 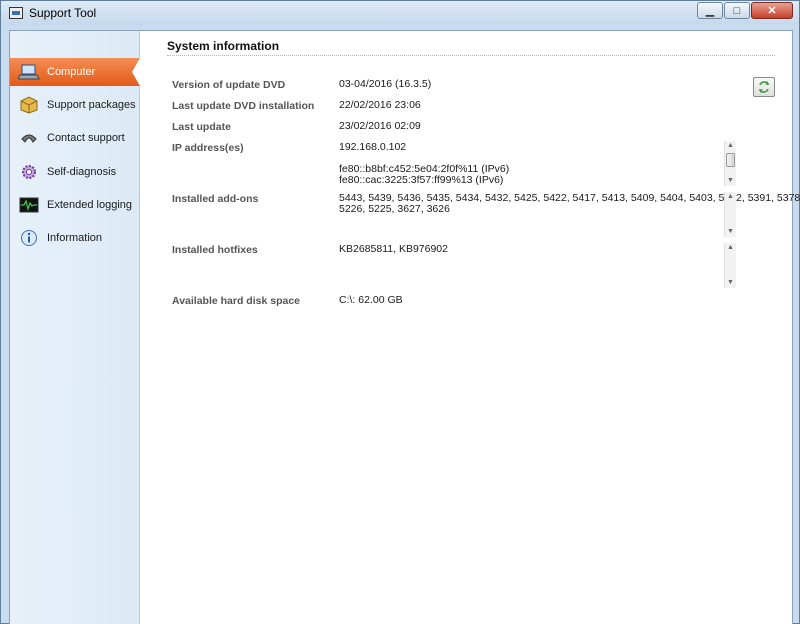 What do you see at coordinates (737, 10) in the screenshot?
I see `maximize-button: □` at bounding box center [737, 10].